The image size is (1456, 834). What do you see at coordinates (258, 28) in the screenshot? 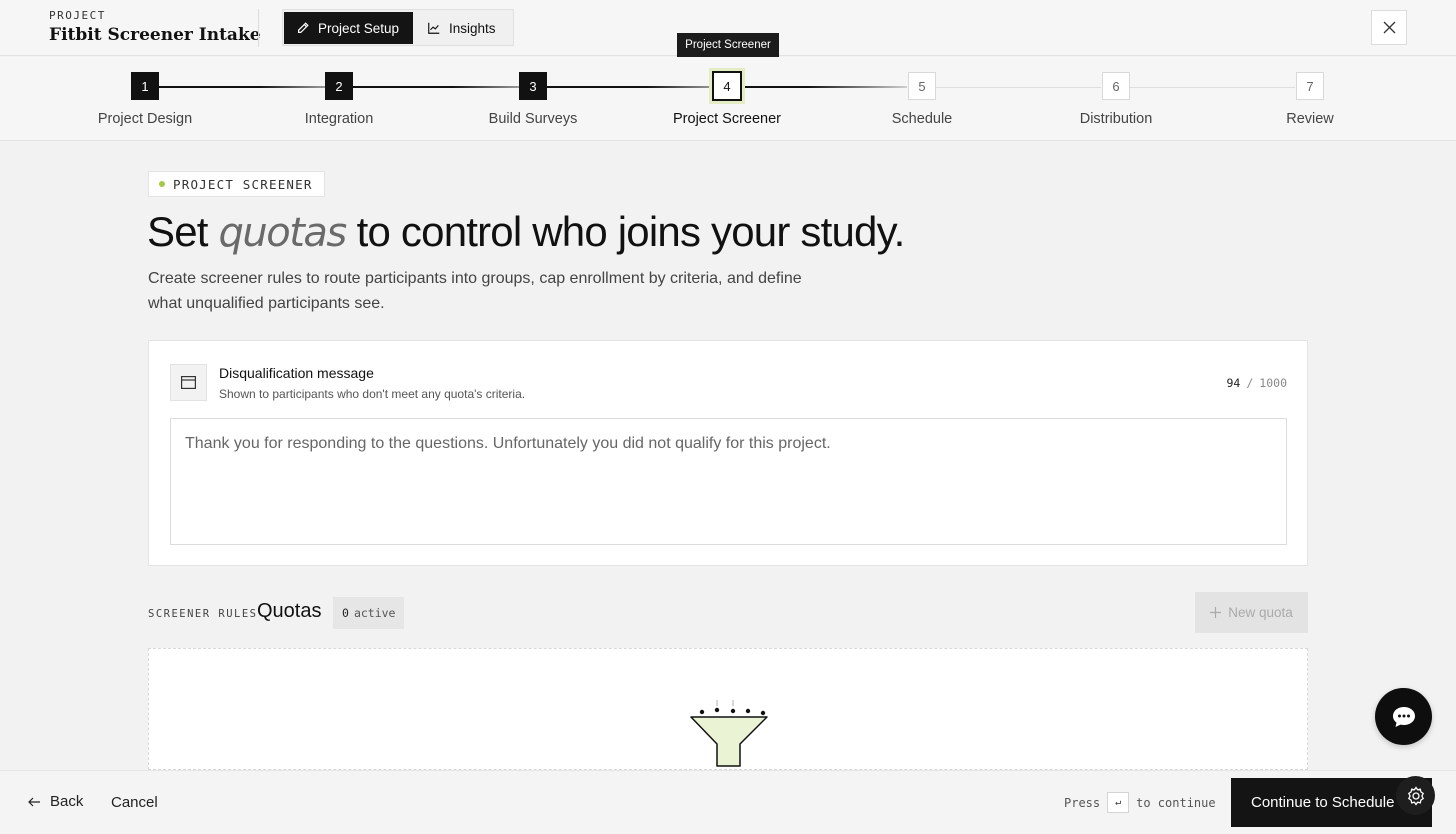
I see `header-divider` at bounding box center [258, 28].